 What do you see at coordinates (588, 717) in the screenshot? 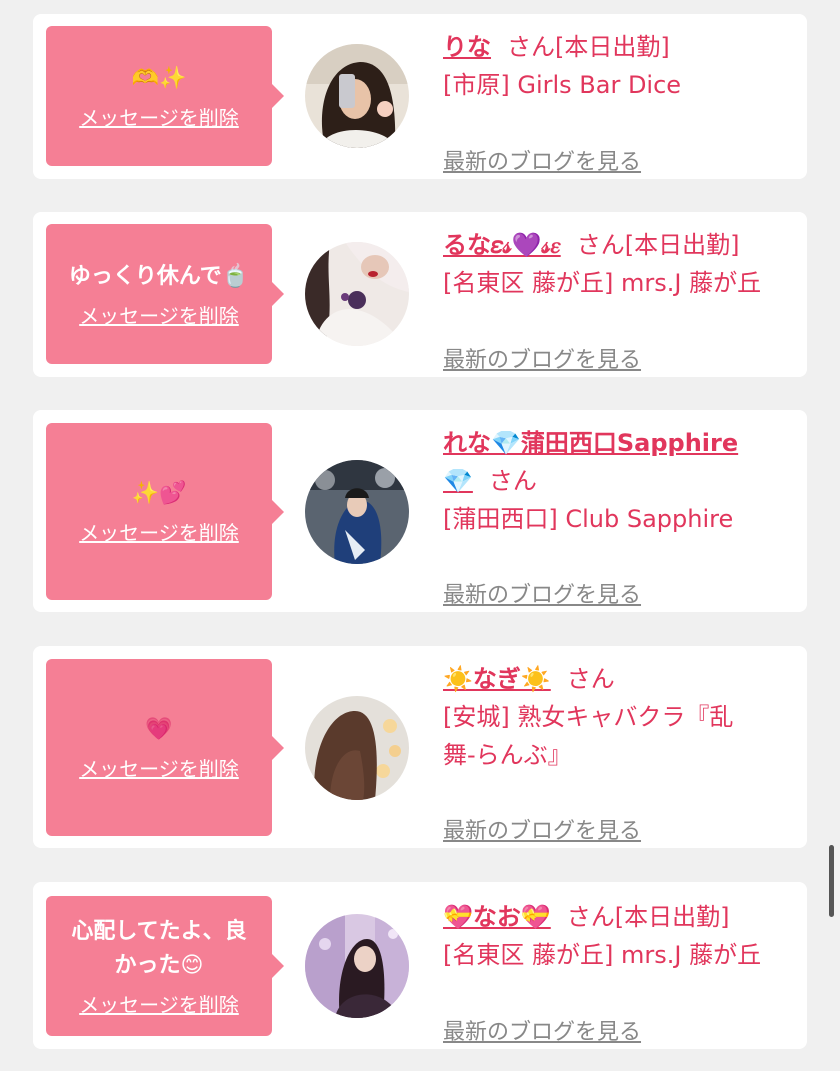
I see `shop-name: [安城] 熟女キャバクラ『乱` at bounding box center [588, 717].